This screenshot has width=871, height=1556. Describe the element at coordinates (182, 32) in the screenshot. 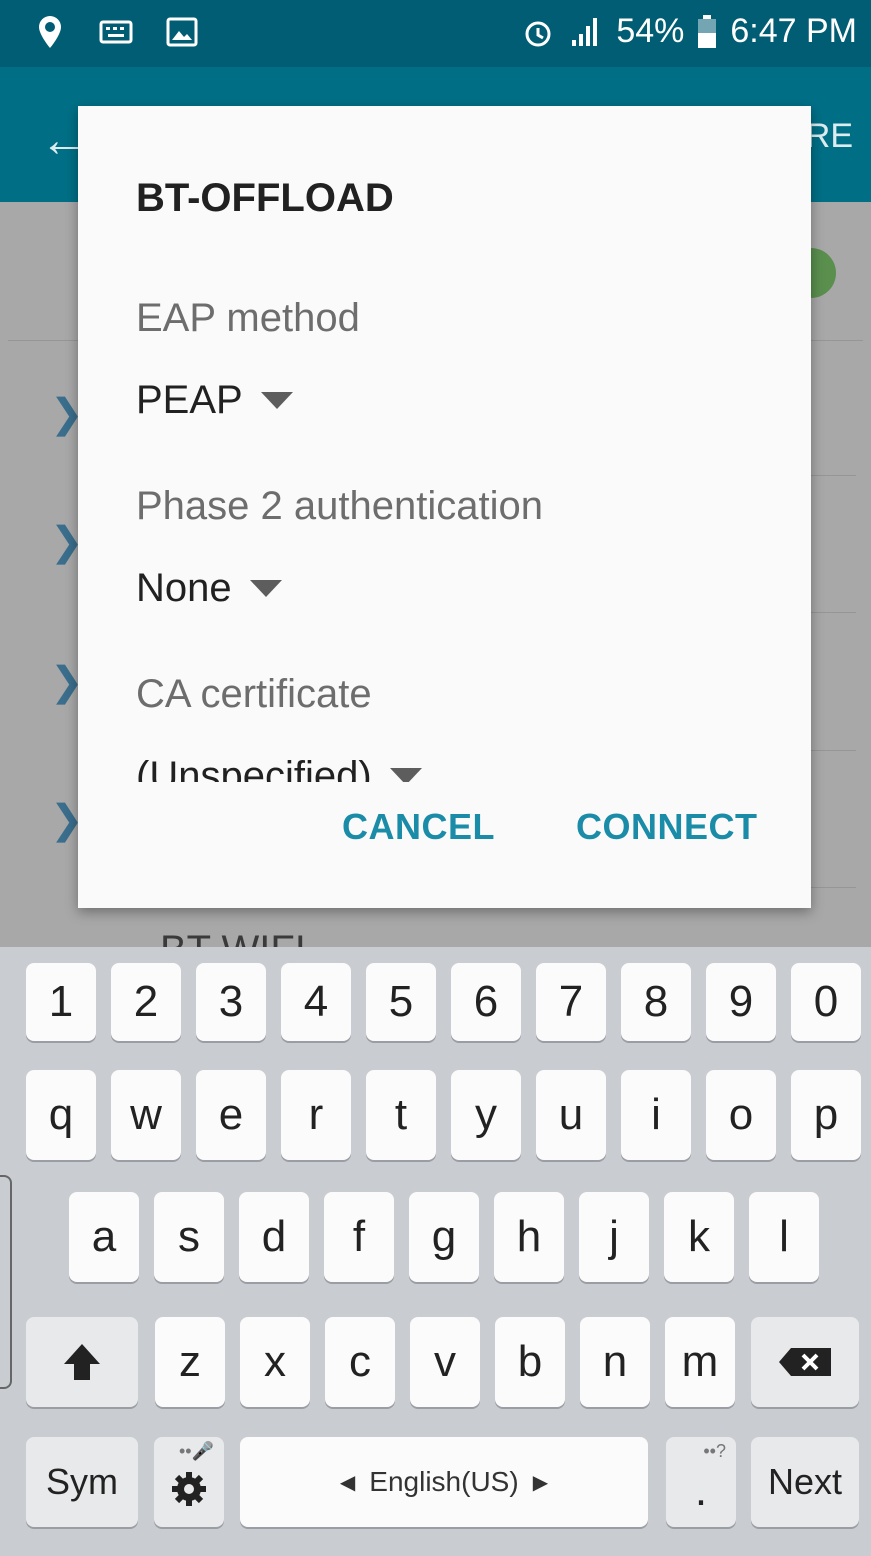

I see `image-icon` at that location.